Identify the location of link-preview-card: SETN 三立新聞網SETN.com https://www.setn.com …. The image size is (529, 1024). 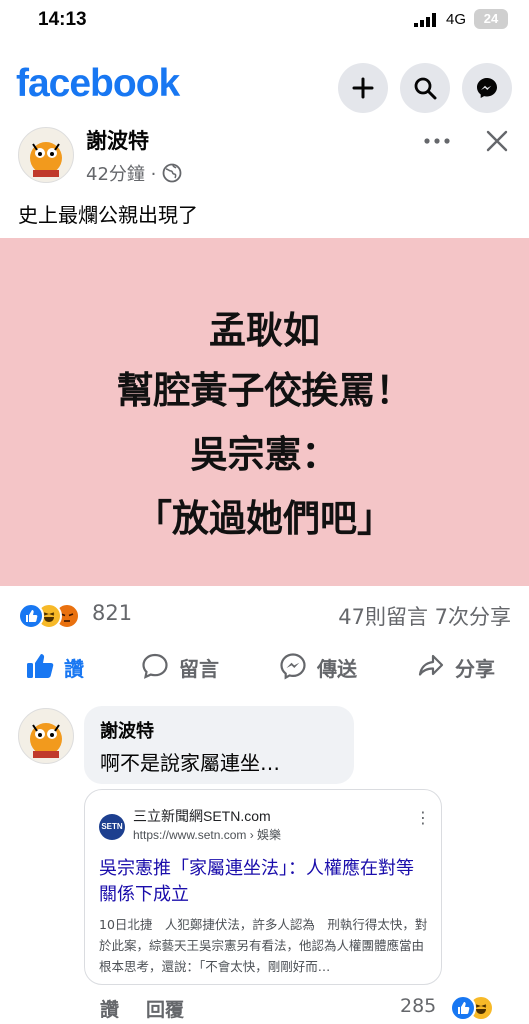
(263, 887).